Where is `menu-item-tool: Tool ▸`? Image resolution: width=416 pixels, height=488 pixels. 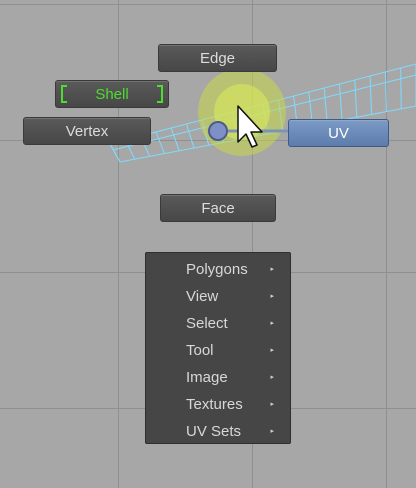 menu-item-tool: Tool ▸ is located at coordinates (218, 350).